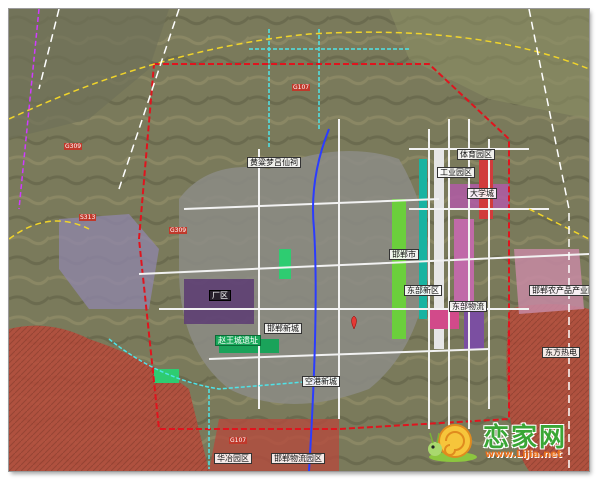  I want to click on label-xincheng: 邯郸新城, so click(283, 328).